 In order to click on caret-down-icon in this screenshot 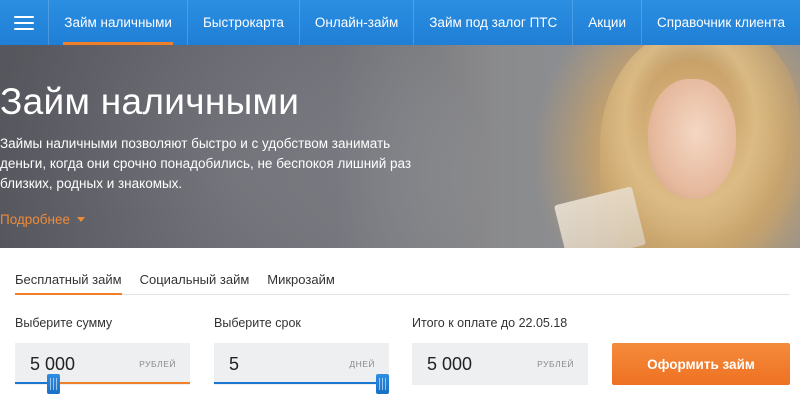, I will do `click(81, 219)`.